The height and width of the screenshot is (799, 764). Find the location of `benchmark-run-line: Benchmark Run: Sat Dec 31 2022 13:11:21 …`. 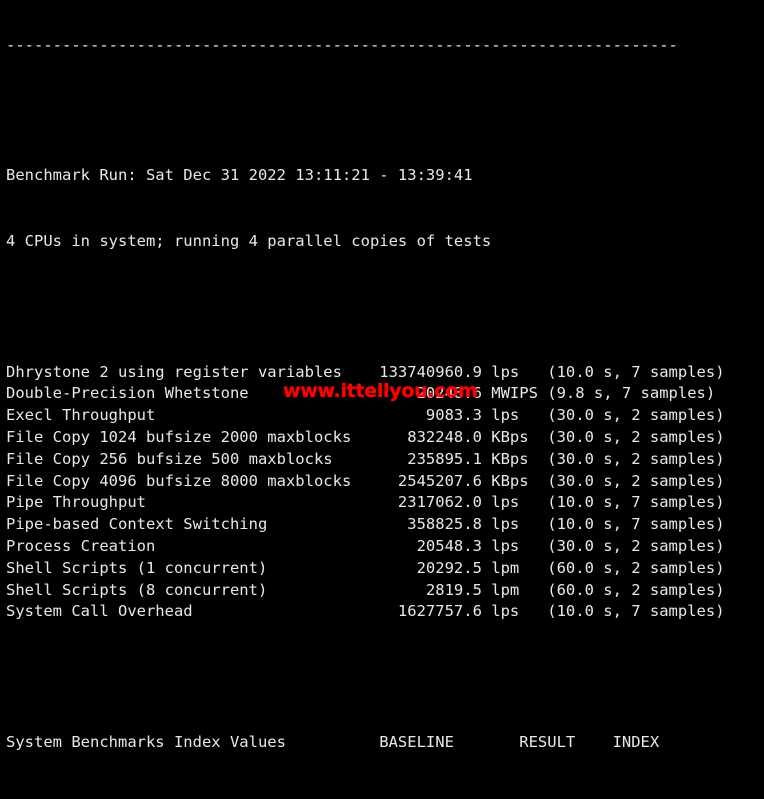

benchmark-run-line: Benchmark Run: Sat Dec 31 2022 13:11:21 … is located at coordinates (239, 175).